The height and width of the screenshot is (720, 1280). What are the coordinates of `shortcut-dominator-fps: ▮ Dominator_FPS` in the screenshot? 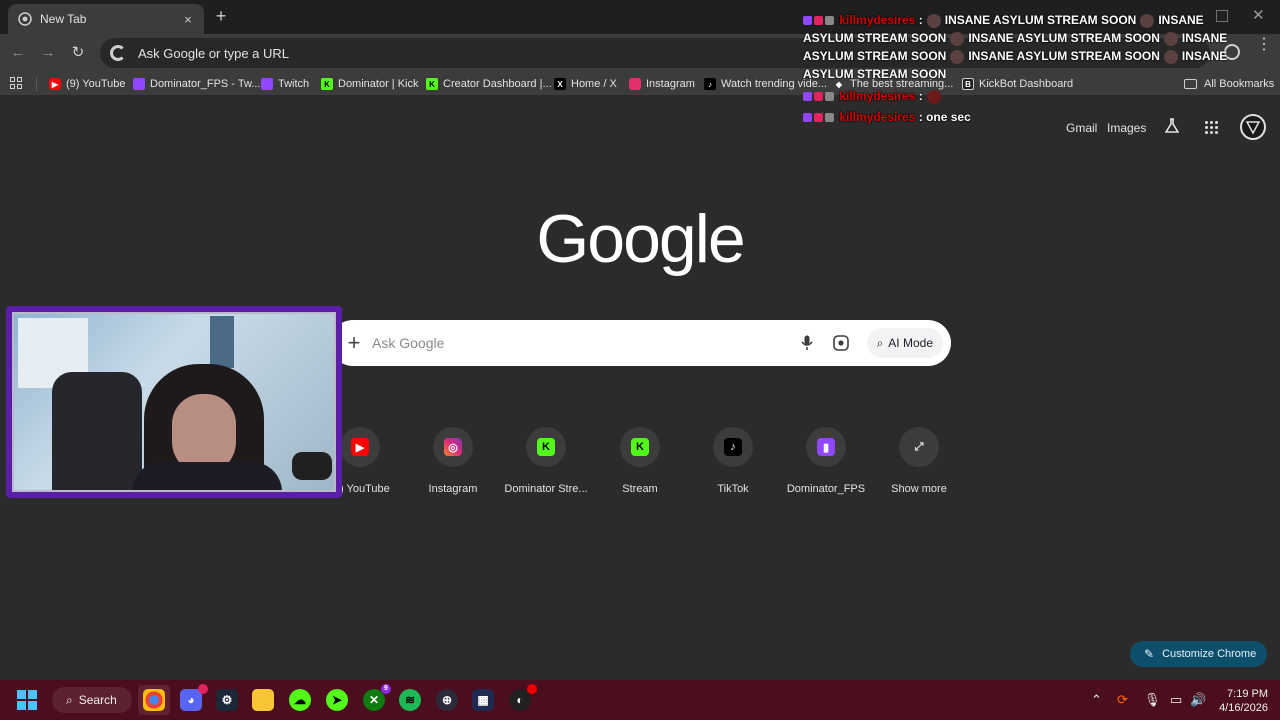 It's located at (826, 461).